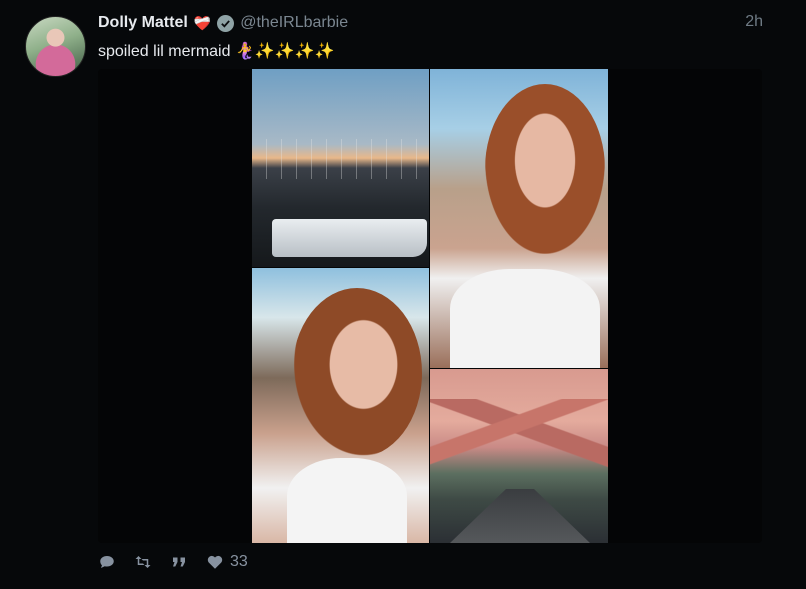 The image size is (806, 589). Describe the element at coordinates (202, 22) in the screenshot. I see `name-emoji: ❤️‍🩹` at that location.